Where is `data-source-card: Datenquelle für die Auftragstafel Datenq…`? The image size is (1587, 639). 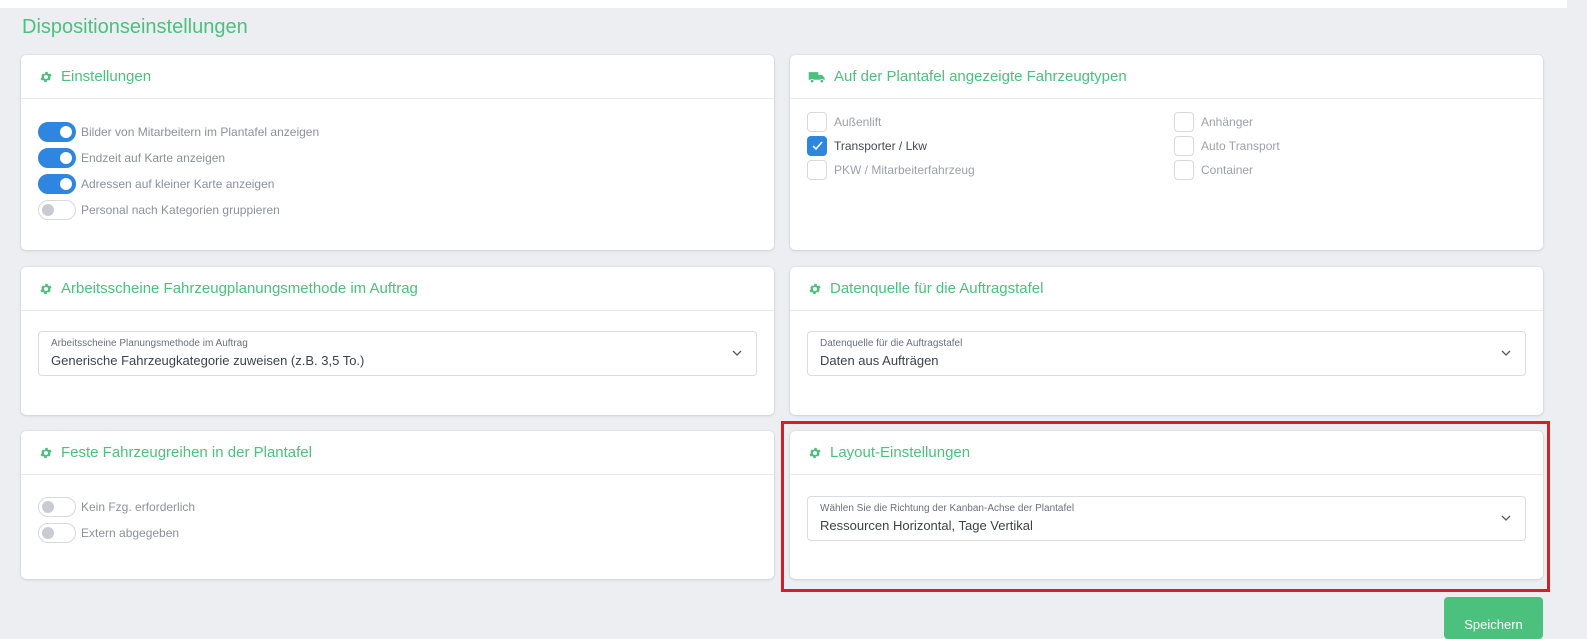 data-source-card: Datenquelle für die Auftragstafel Datenq… is located at coordinates (1166, 341).